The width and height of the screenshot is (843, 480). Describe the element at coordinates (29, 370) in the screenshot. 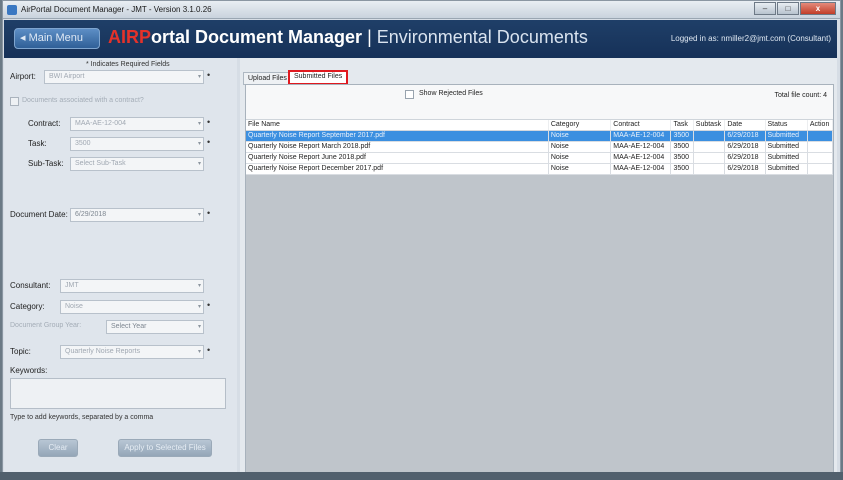

I see `keywords-label: Keywords:` at that location.